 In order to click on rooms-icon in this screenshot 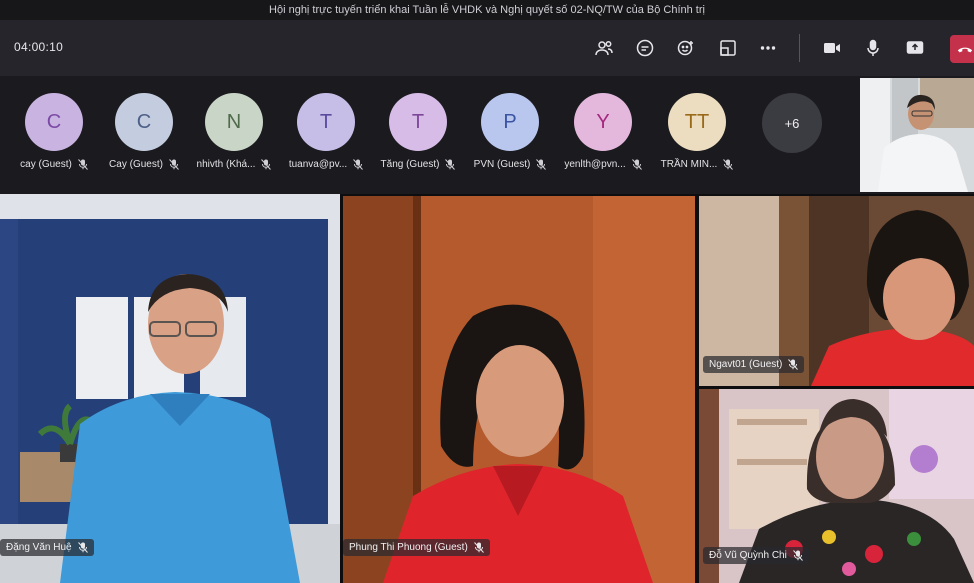, I will do `click(728, 48)`.